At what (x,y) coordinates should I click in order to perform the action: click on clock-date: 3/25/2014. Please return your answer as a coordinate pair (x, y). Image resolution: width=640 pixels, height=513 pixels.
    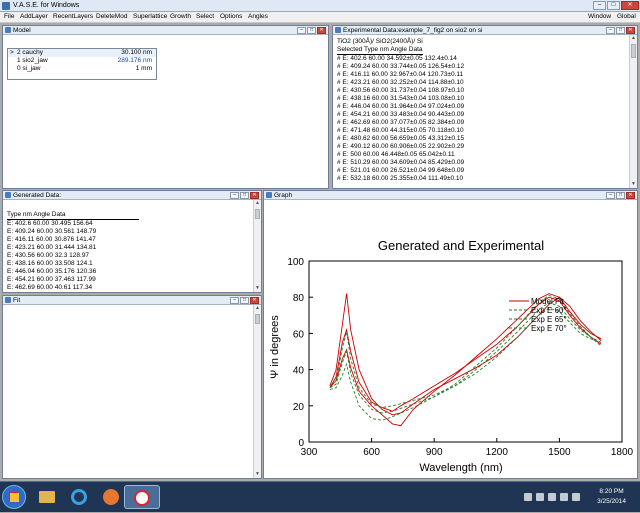
    Looking at the image, I should click on (611, 501).